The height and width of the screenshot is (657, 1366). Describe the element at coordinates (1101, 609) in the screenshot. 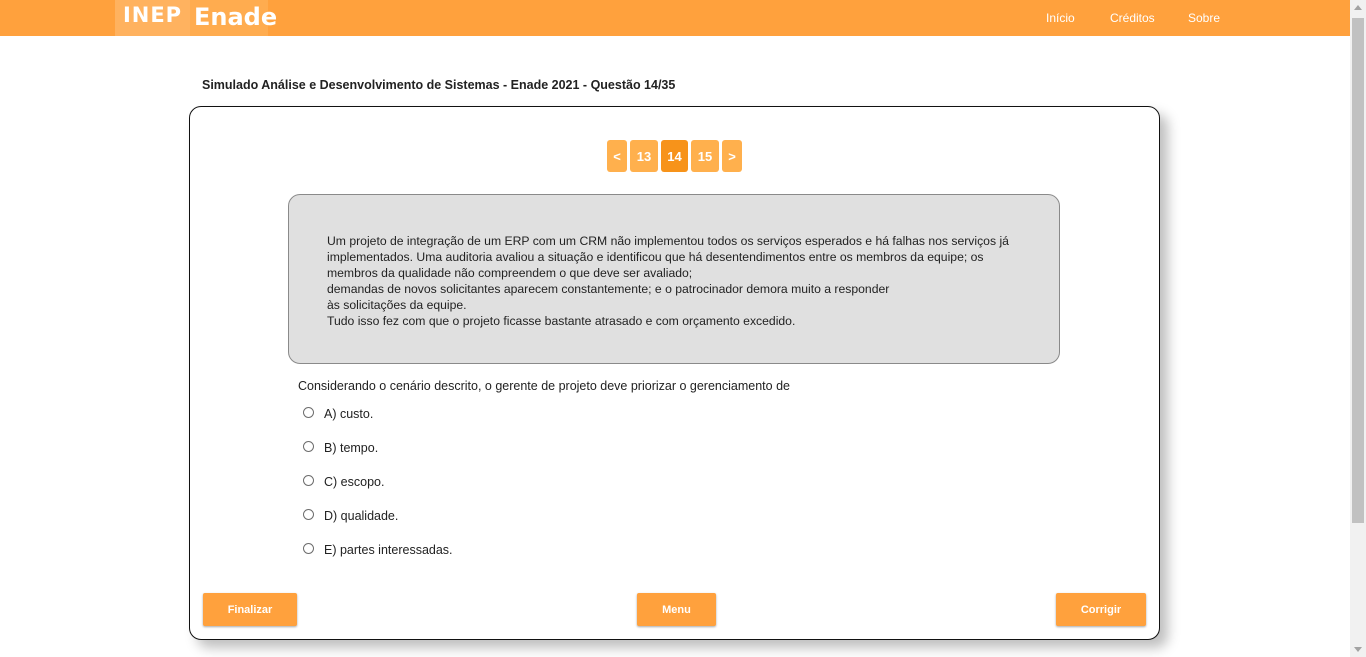

I see `correct-button: Corrigir` at that location.